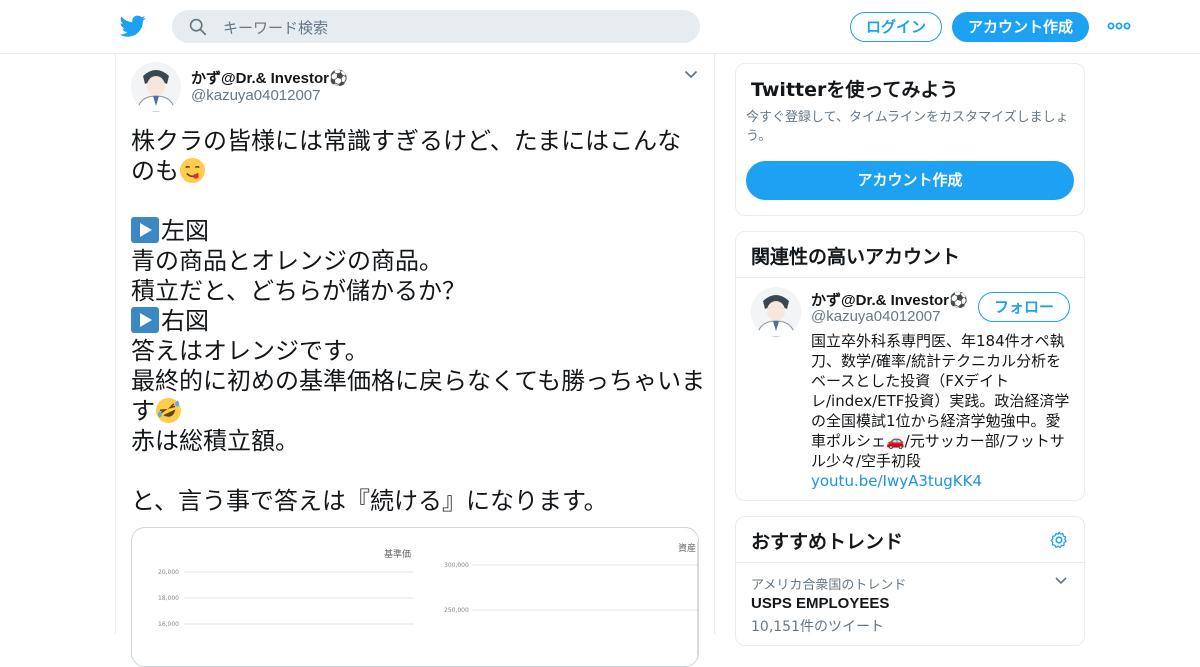 The image size is (1200, 667). Describe the element at coordinates (256, 95) in the screenshot. I see `tweet-author-handle: @kazuya04012007` at that location.